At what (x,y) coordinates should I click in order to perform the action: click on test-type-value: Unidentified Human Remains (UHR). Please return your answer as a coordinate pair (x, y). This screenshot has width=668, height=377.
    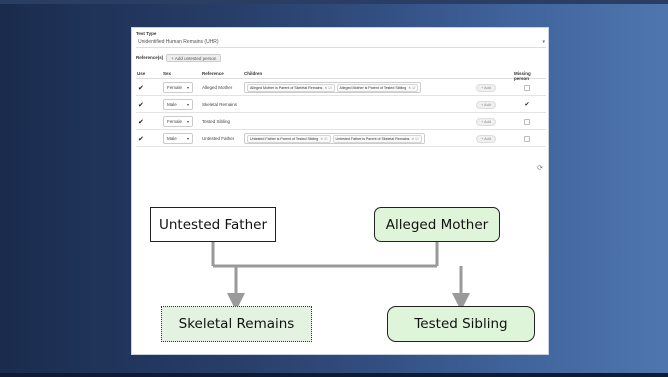
    Looking at the image, I should click on (178, 42).